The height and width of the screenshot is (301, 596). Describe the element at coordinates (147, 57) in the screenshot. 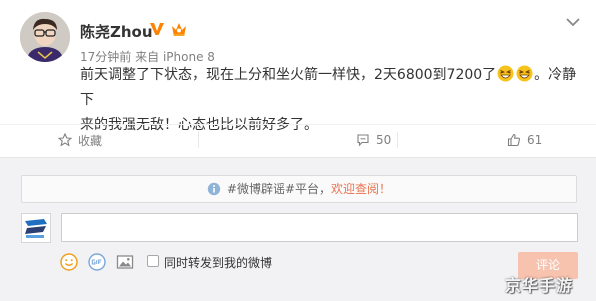

I see `source-prefix: 来自` at that location.